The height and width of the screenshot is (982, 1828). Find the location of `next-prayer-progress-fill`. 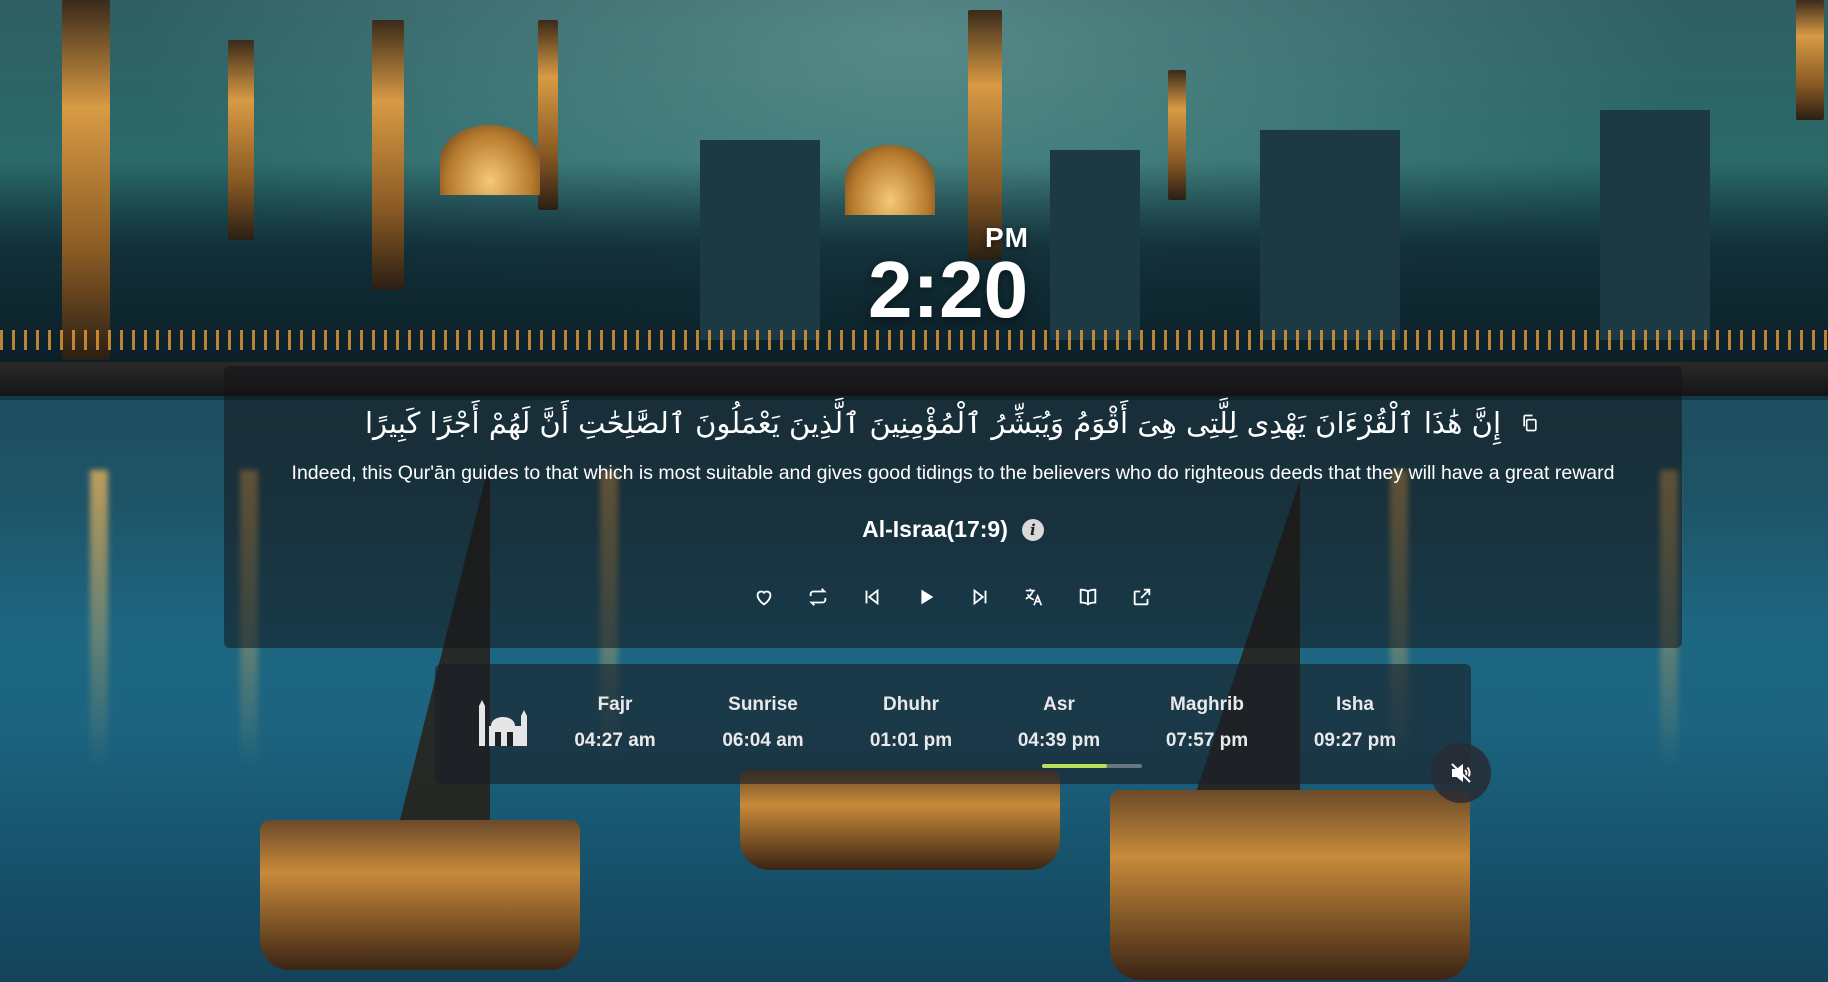

next-prayer-progress-fill is located at coordinates (1074, 766).